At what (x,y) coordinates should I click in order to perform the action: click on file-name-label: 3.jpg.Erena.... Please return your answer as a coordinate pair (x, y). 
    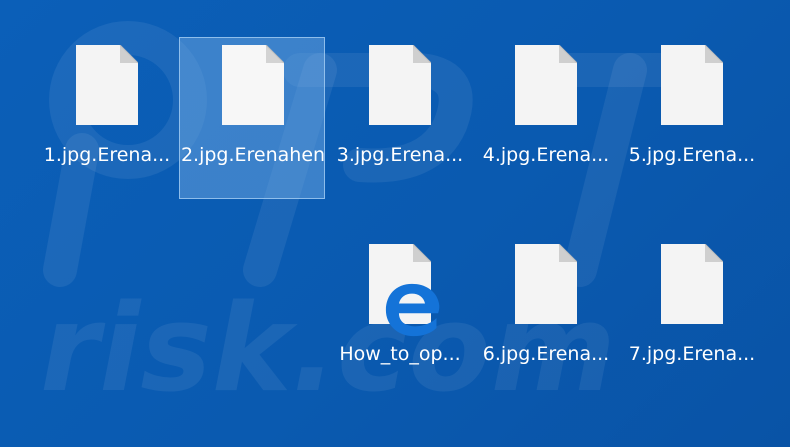
    Looking at the image, I should click on (400, 155).